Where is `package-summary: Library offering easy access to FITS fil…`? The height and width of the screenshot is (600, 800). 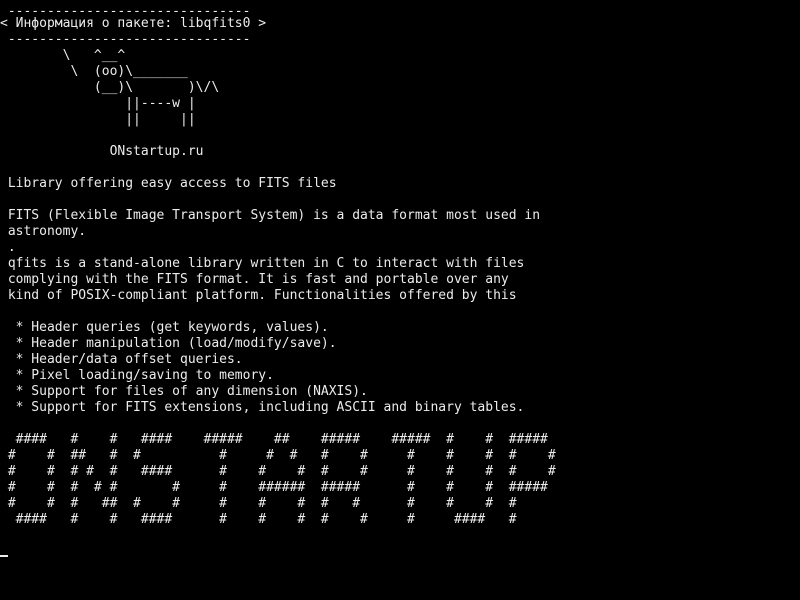
package-summary: Library offering easy access to FITS fil… is located at coordinates (168, 183).